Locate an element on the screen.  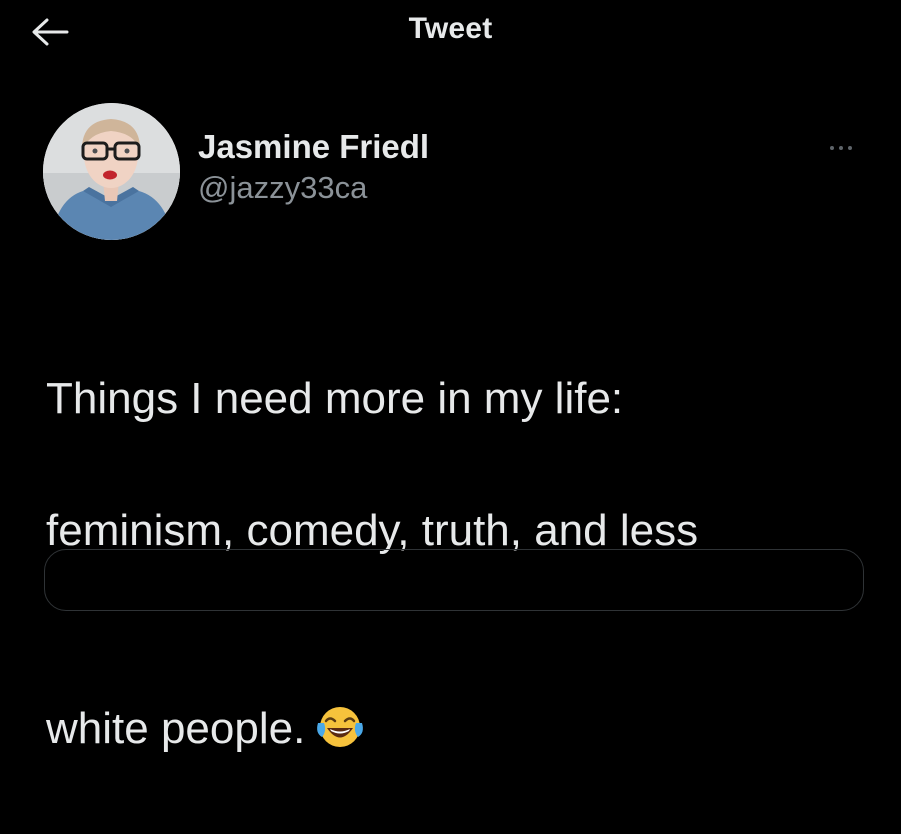
author-handle: @jazzy33ca is located at coordinates (313, 188).